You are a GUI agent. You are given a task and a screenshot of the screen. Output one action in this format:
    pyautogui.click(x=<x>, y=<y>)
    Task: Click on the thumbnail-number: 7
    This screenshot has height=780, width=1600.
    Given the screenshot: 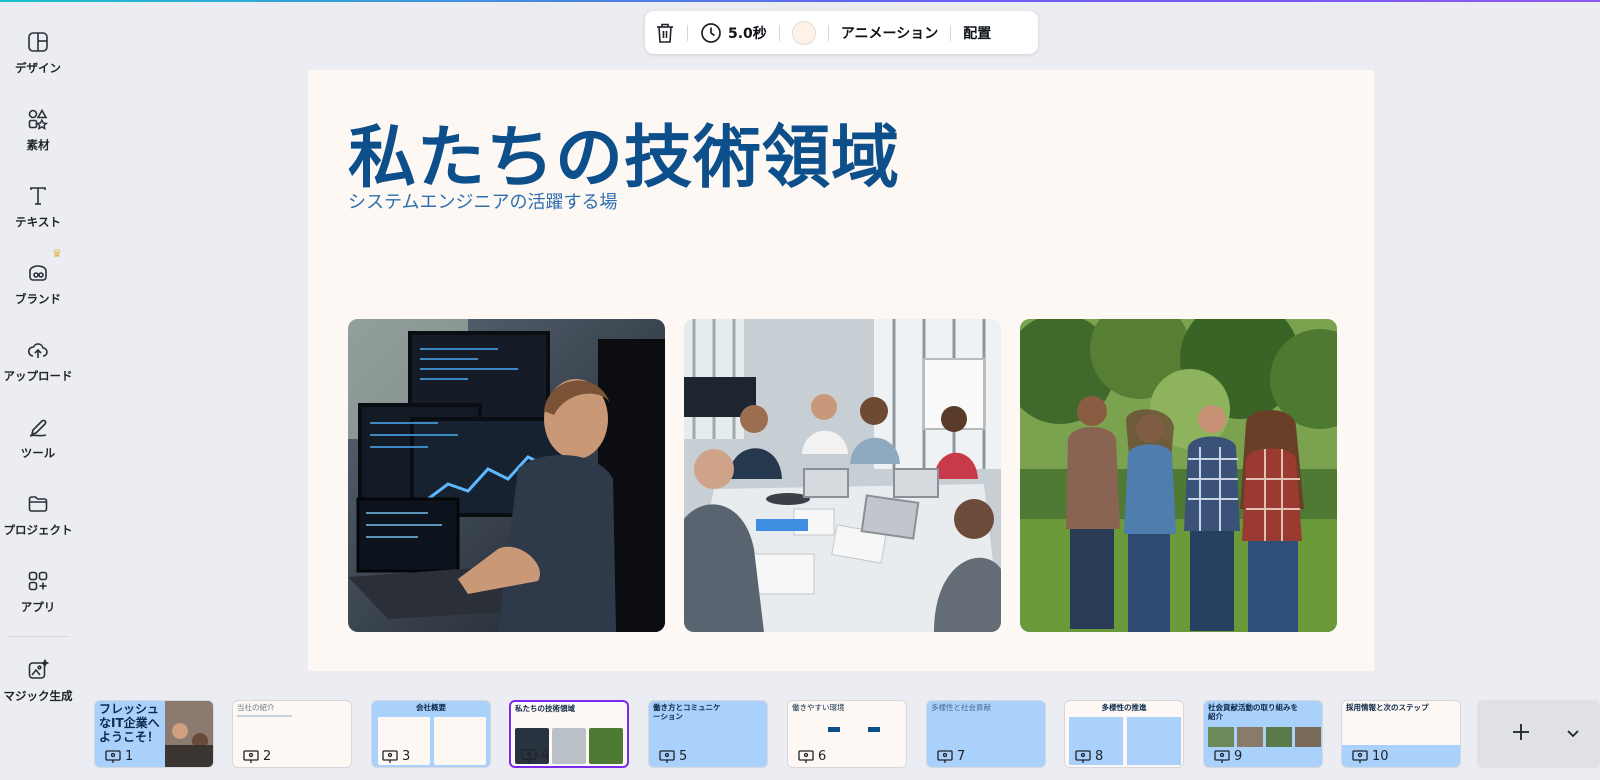 What is the action you would take?
    pyautogui.click(x=951, y=756)
    